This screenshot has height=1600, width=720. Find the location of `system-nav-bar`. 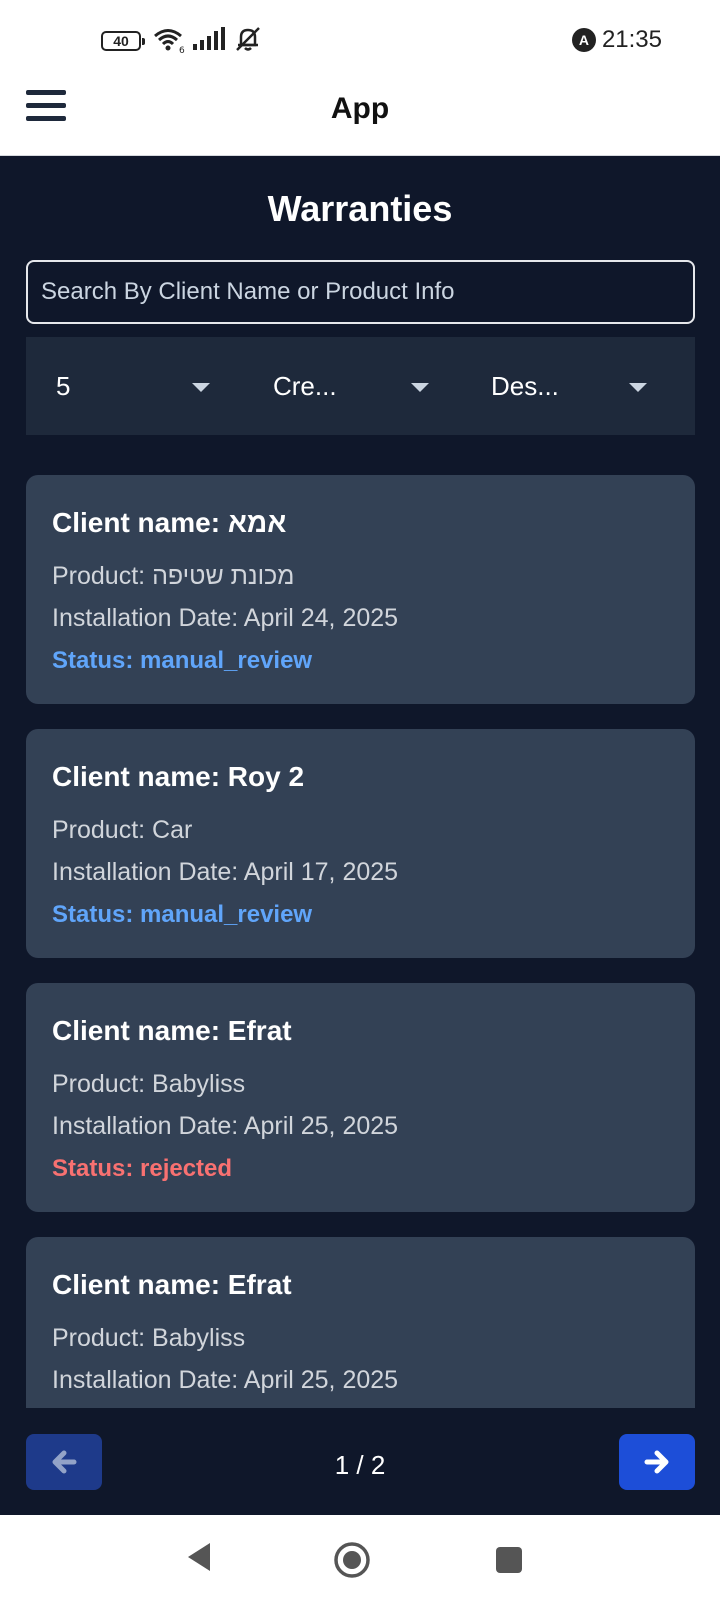

system-nav-bar is located at coordinates (360, 1557).